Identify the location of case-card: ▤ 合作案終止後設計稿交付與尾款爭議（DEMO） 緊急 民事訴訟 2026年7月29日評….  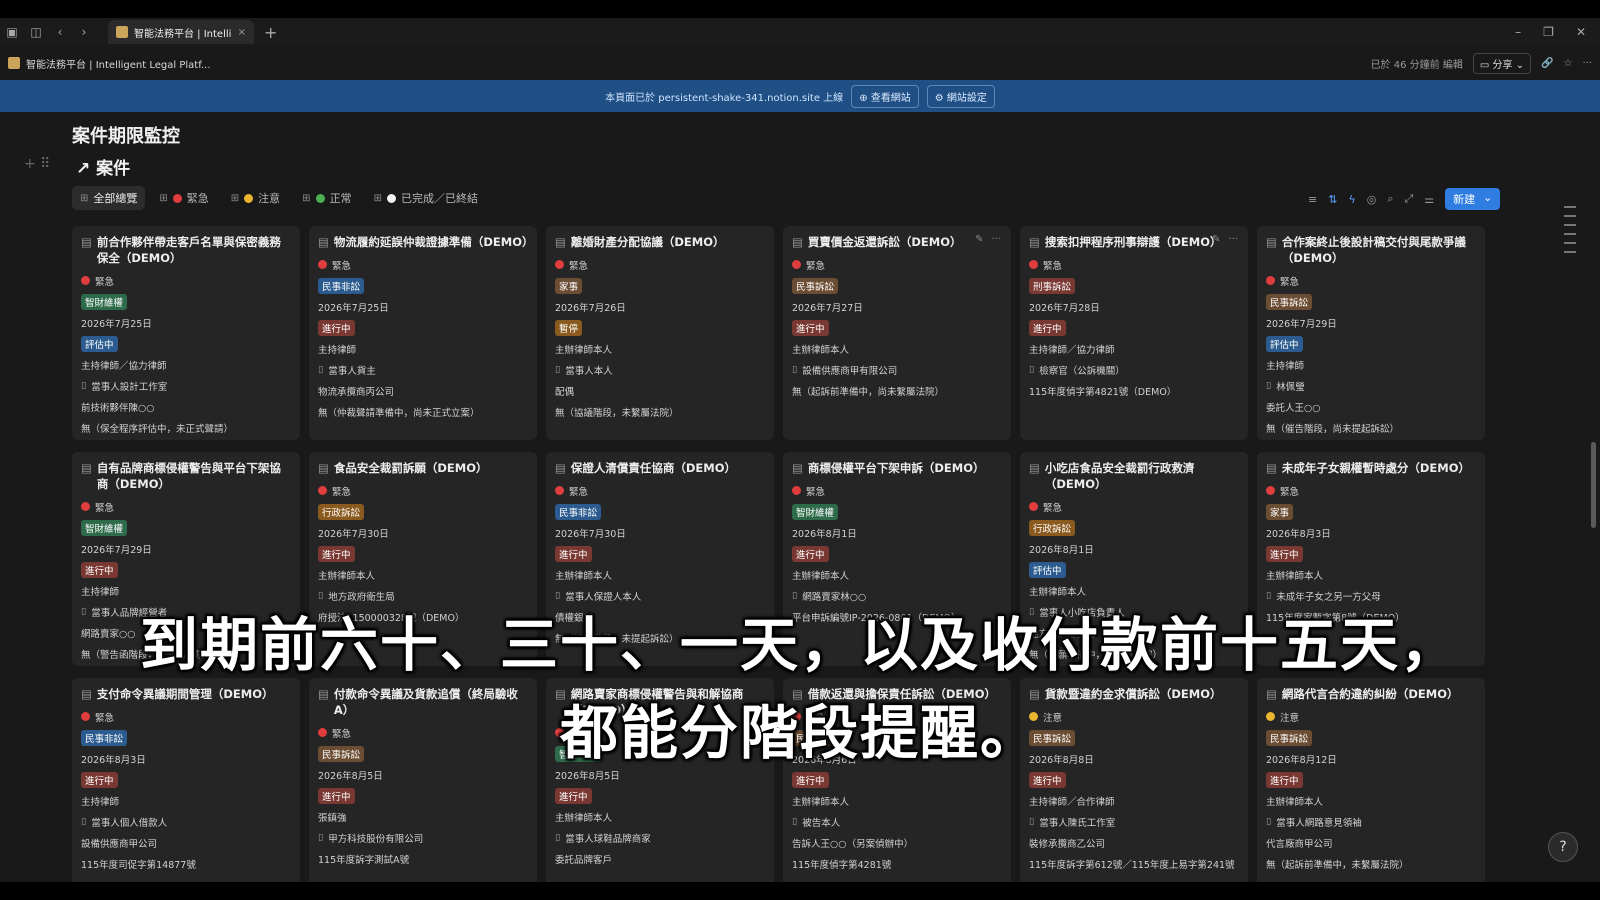
(1371, 333).